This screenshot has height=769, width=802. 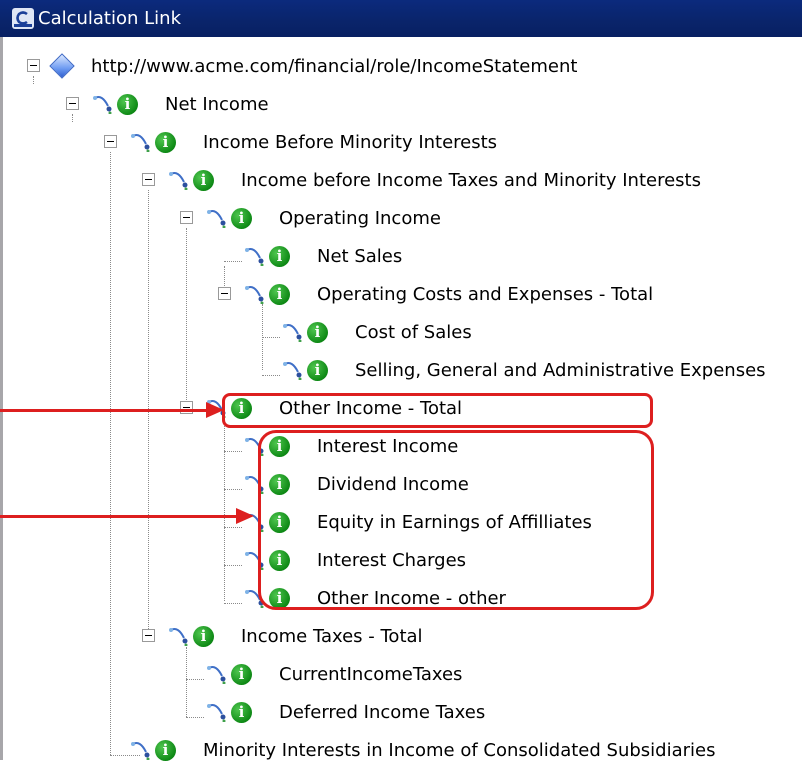 I want to click on tree-item-label: Deferred Income Taxes, so click(x=382, y=712).